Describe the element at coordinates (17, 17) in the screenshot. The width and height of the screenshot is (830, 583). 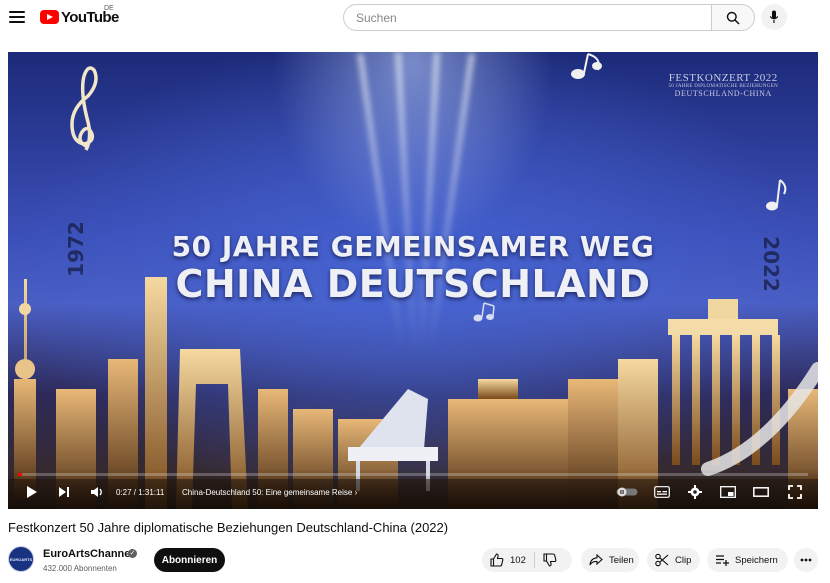
I see `hamburger-menu-icon` at that location.